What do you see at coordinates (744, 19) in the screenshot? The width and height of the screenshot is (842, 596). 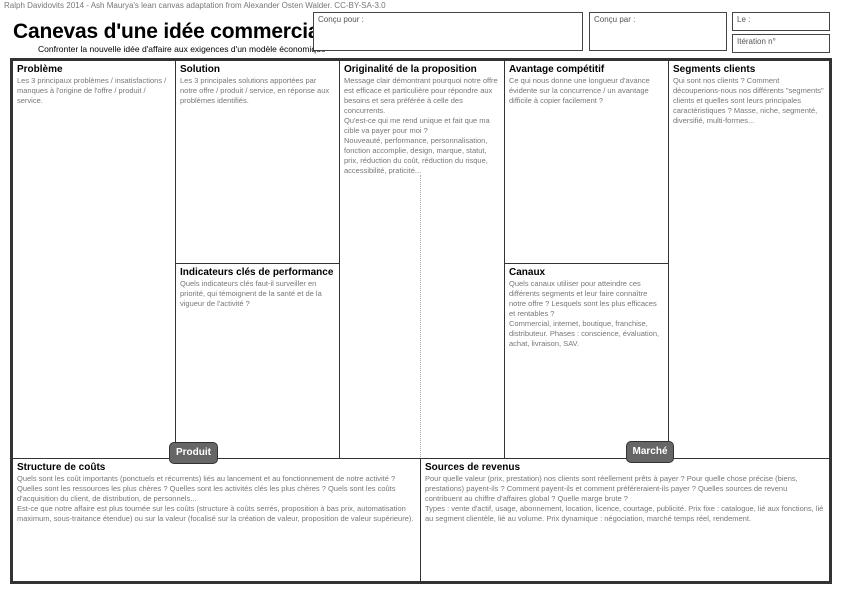 I see `date-label: Le :` at bounding box center [744, 19].